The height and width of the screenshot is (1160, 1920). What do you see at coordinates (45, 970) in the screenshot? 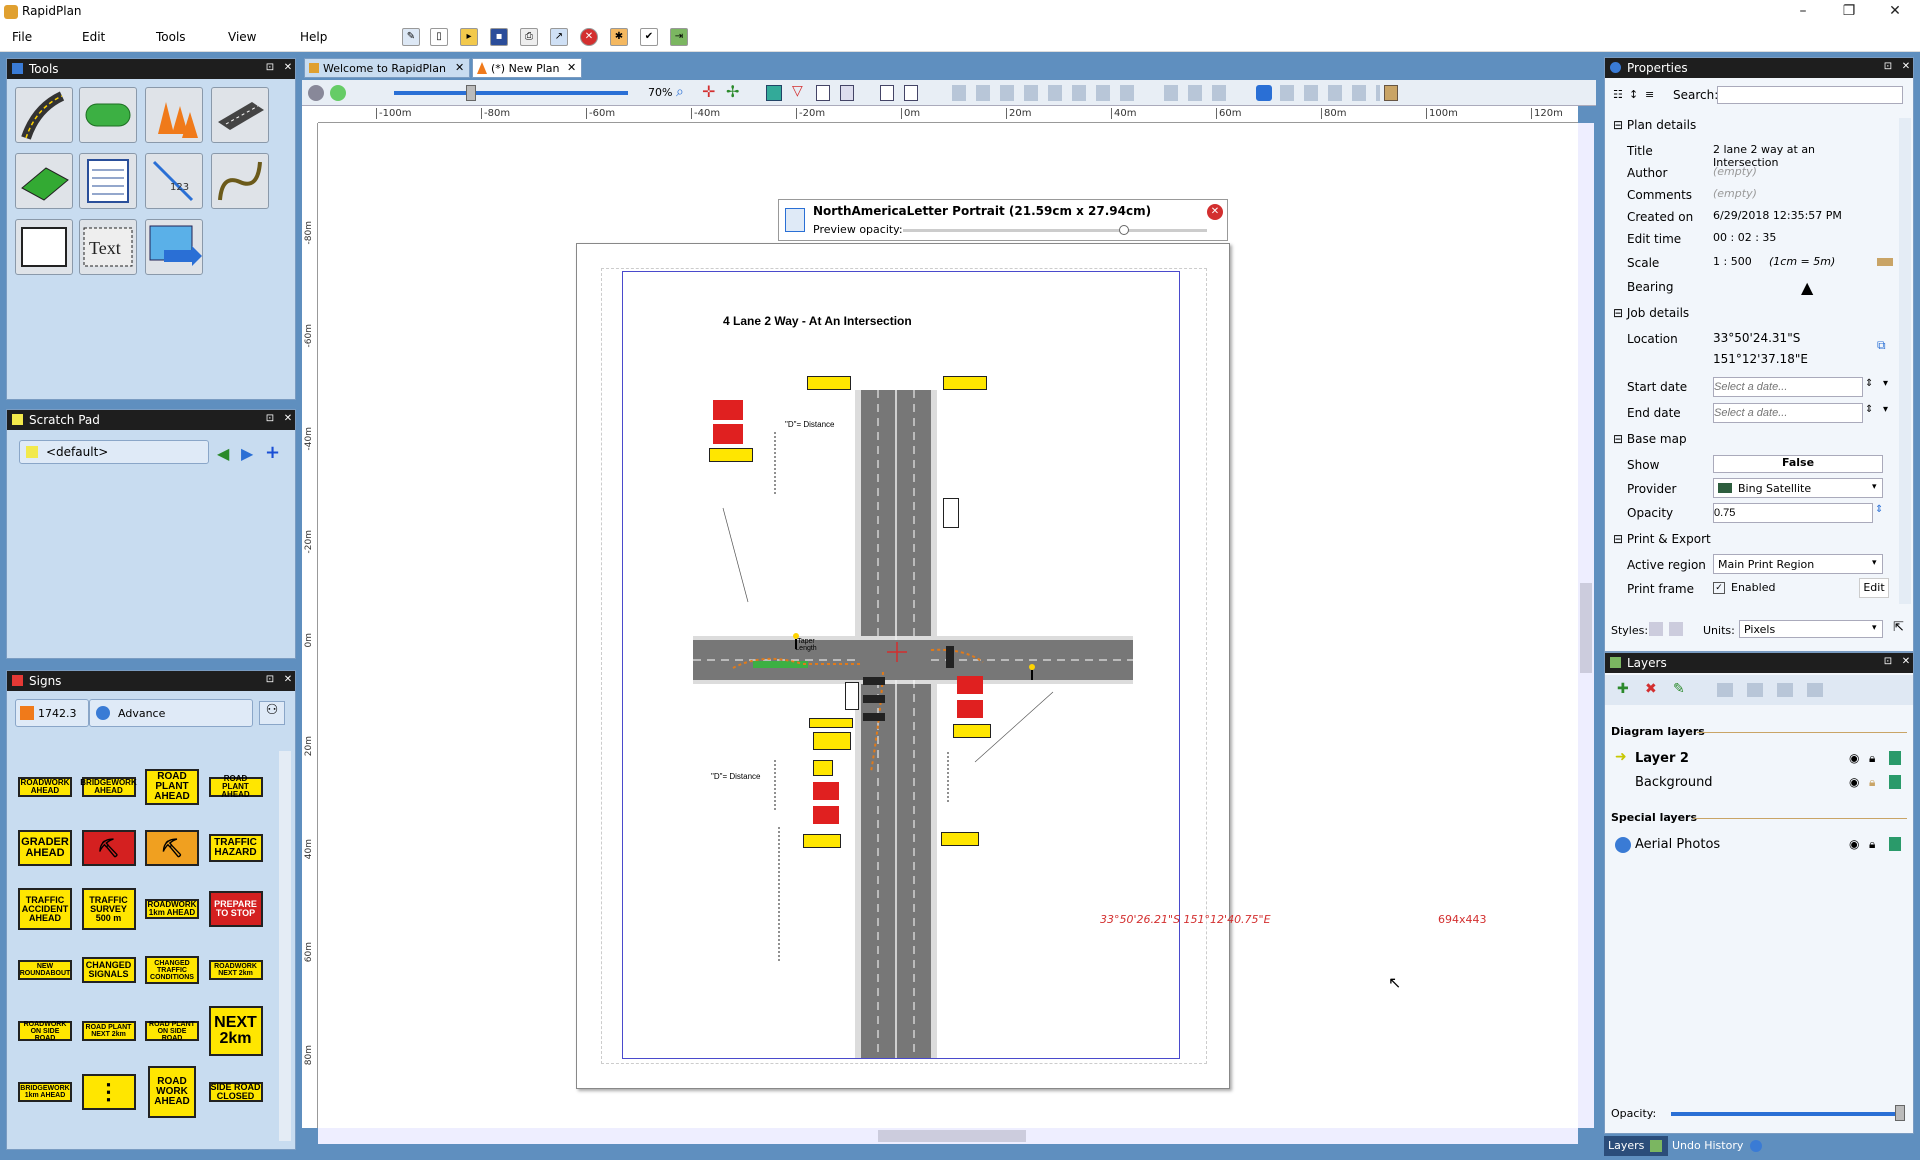
I see `sign-item: NEW ROUNDABOUT` at bounding box center [45, 970].